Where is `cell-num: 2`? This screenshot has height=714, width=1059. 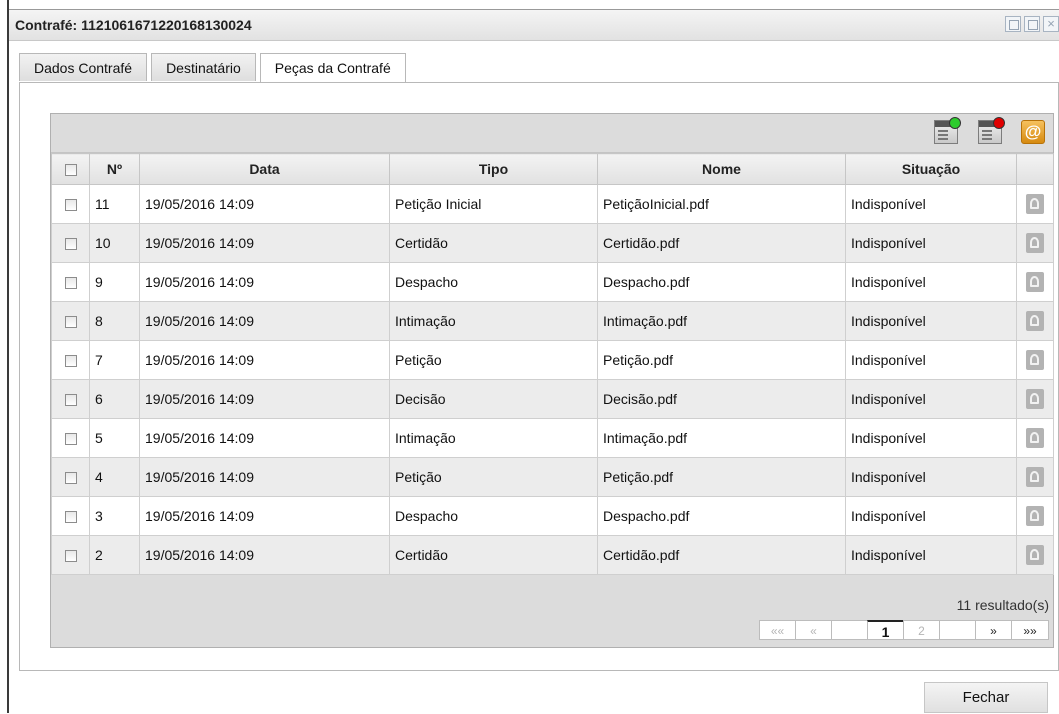
cell-num: 2 is located at coordinates (114, 555).